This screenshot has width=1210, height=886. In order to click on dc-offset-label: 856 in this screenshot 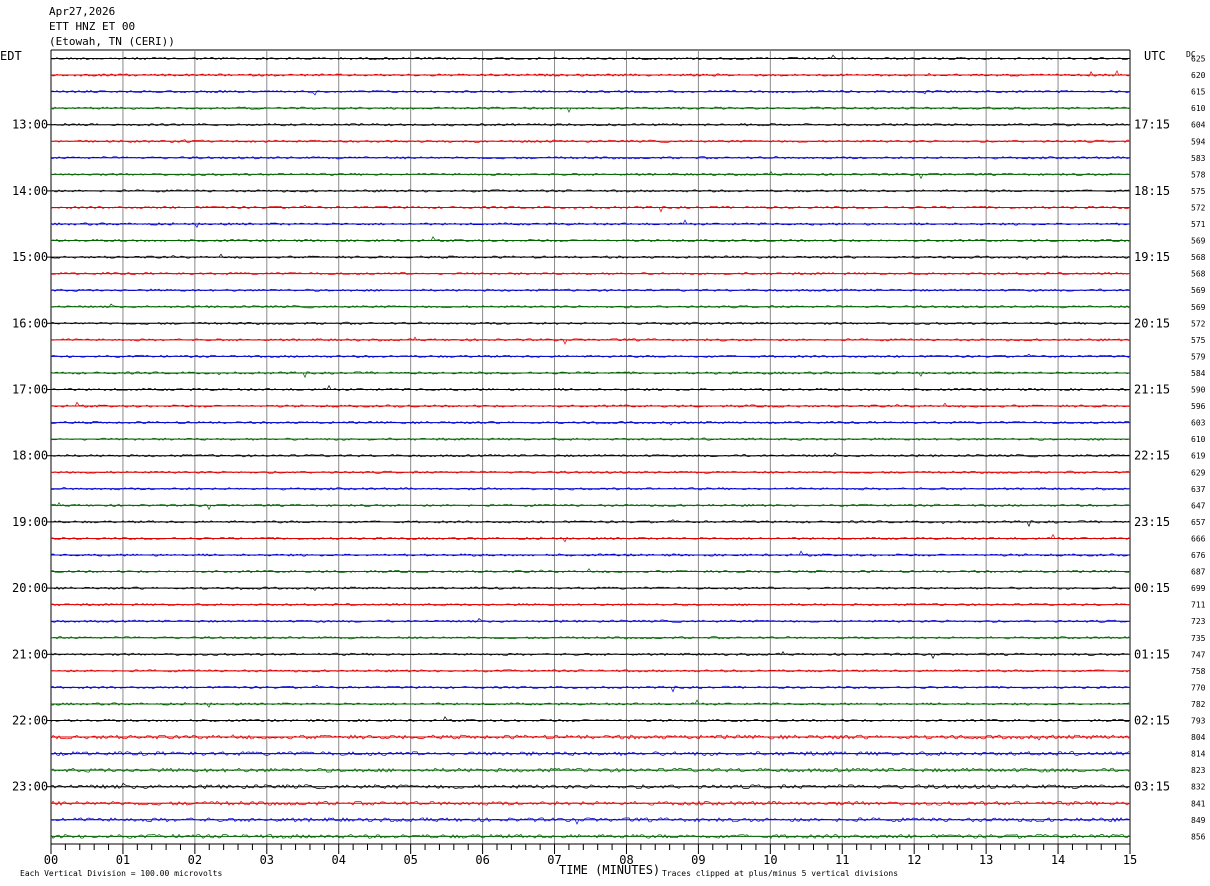, I will do `click(1198, 836)`.